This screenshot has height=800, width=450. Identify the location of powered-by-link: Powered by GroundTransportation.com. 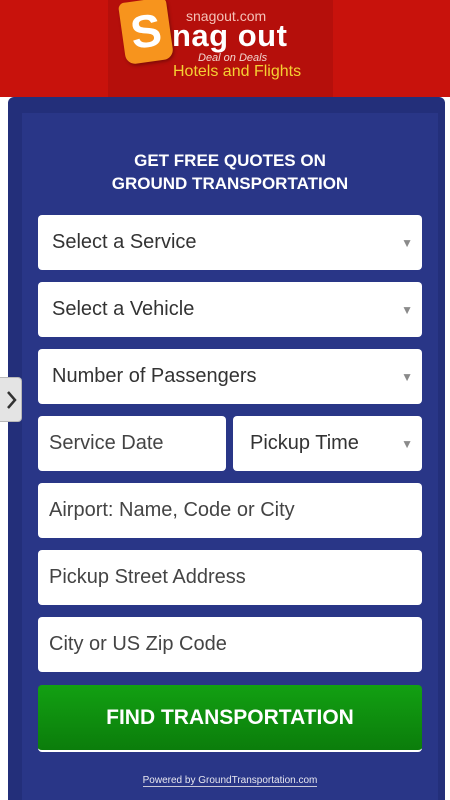
(230, 781).